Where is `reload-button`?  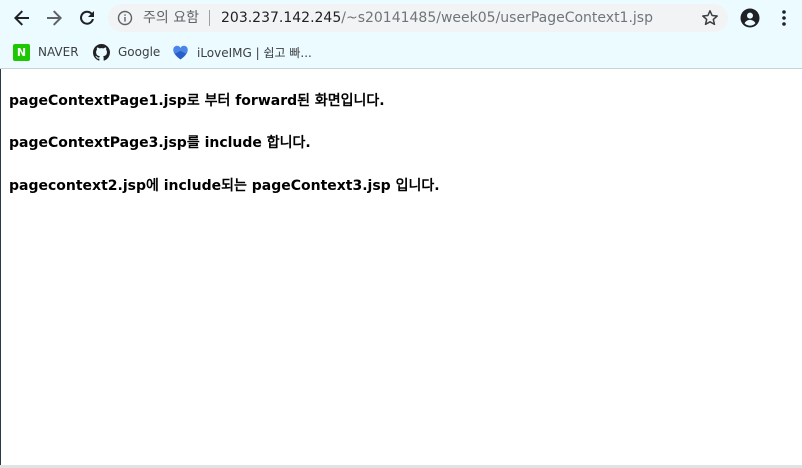
reload-button is located at coordinates (87, 18).